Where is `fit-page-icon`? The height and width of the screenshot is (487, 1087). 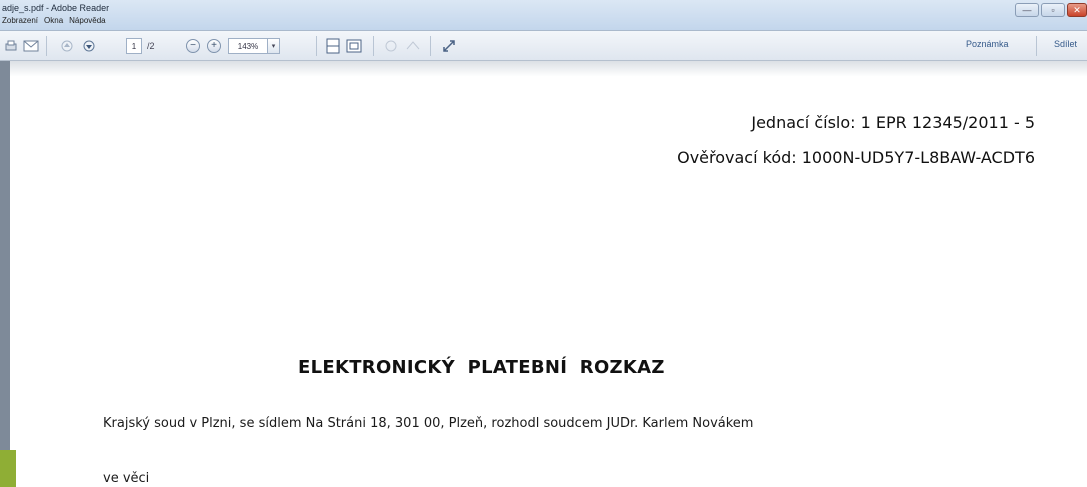 fit-page-icon is located at coordinates (333, 46).